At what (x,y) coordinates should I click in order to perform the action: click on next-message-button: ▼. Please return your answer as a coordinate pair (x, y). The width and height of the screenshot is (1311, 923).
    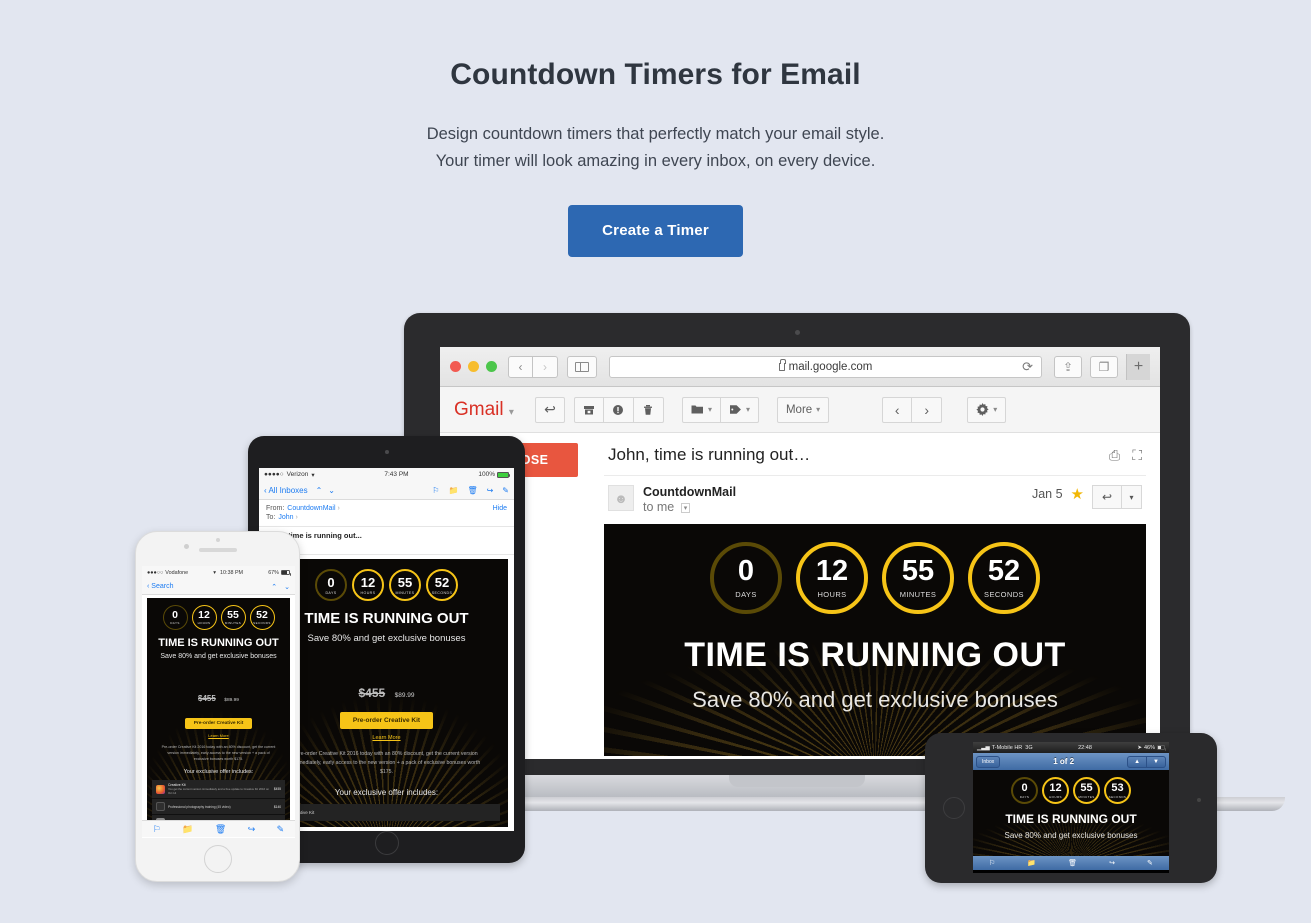
    Looking at the image, I should click on (1156, 761).